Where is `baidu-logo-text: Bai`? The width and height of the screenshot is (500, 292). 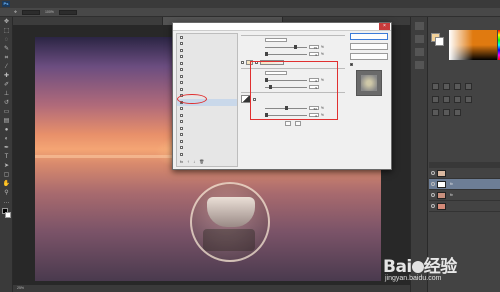 baidu-logo-text: Bai is located at coordinates (397, 267).